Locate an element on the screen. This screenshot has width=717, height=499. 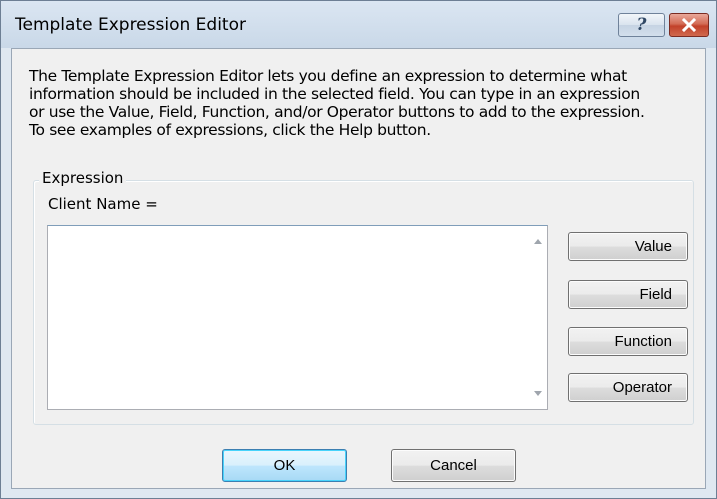
close-caption-button is located at coordinates (689, 25).